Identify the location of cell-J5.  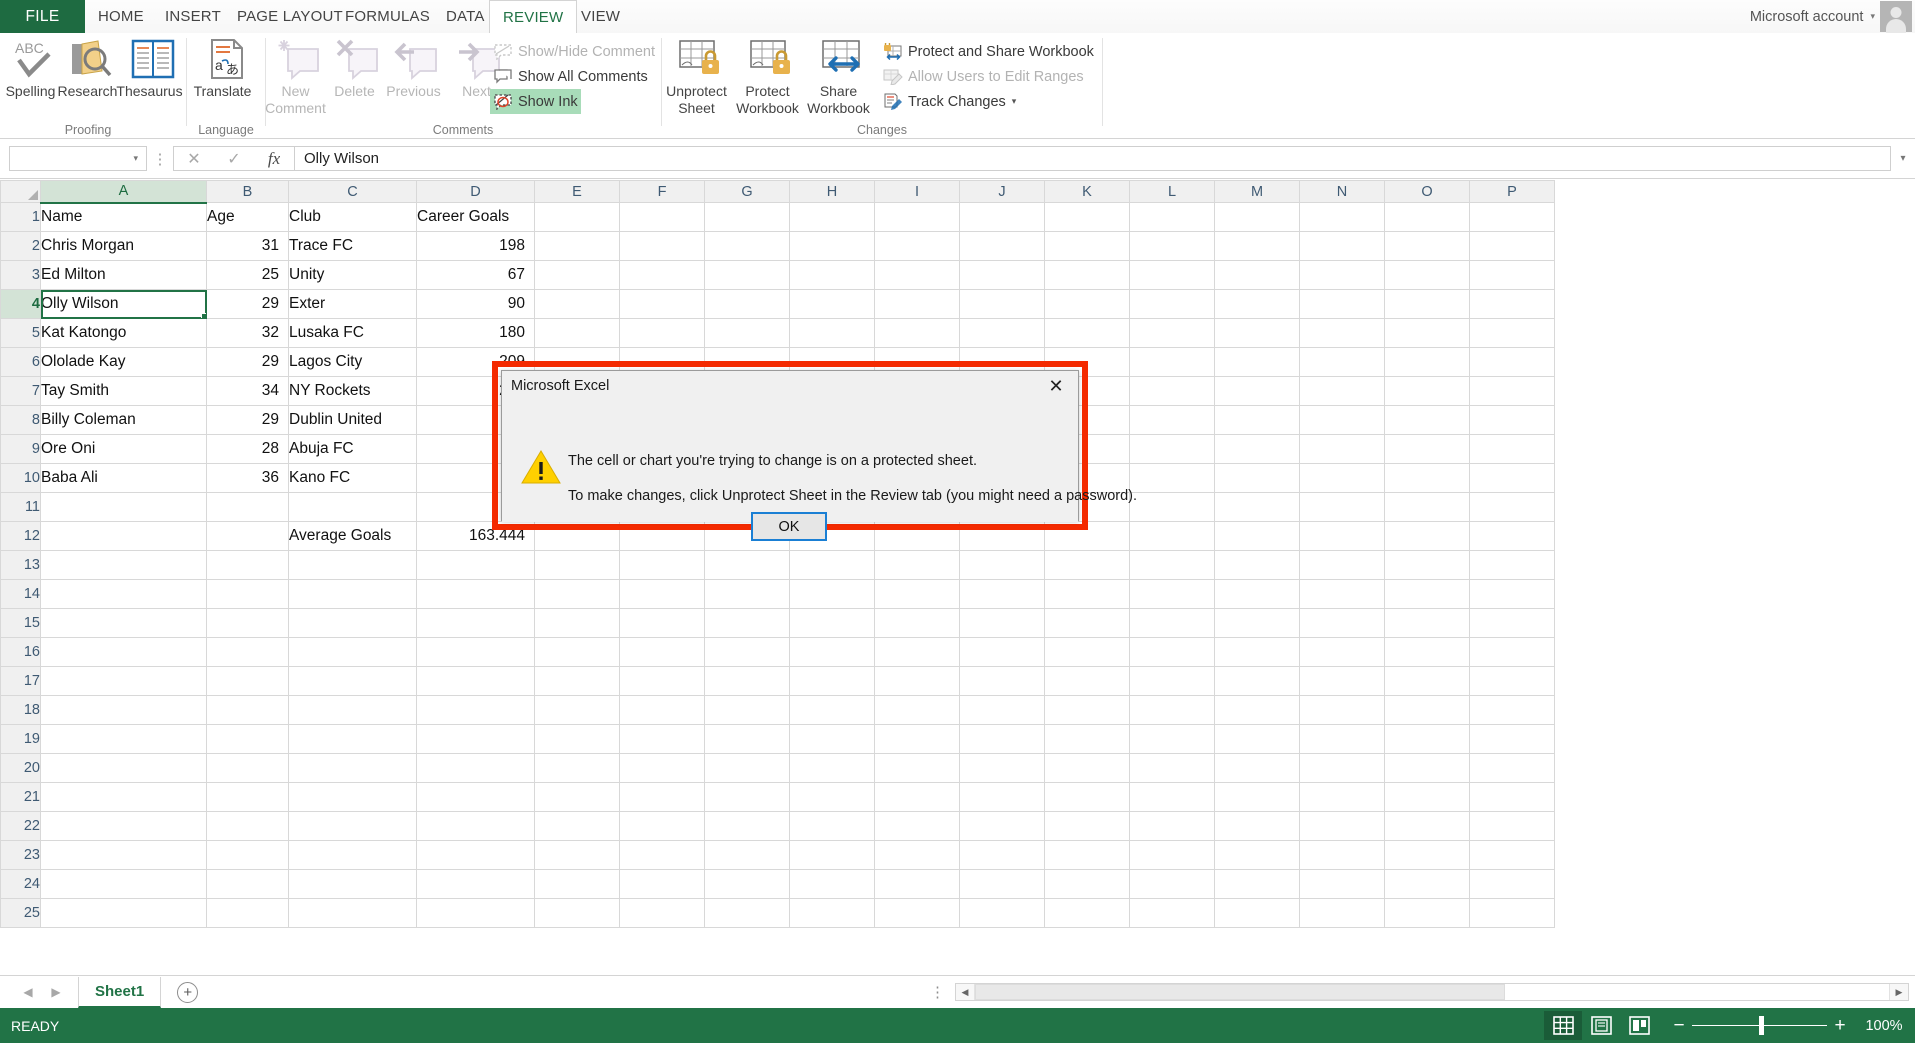
(1002, 333).